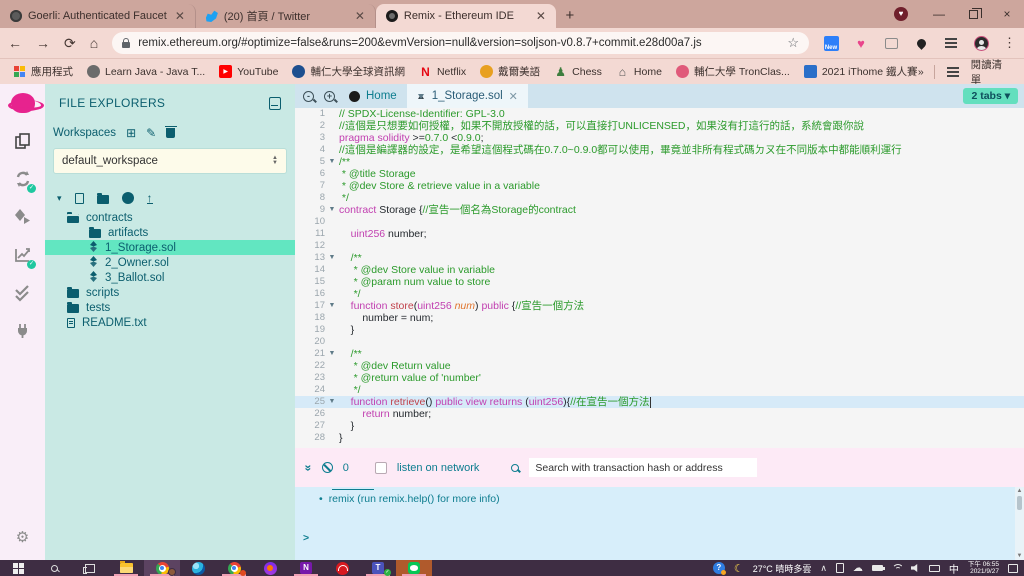 The image size is (1024, 576). What do you see at coordinates (659, 138) in the screenshot?
I see `code-line-3: 3 pragma solidity >=0.7.0 <0.9.0;` at bounding box center [659, 138].